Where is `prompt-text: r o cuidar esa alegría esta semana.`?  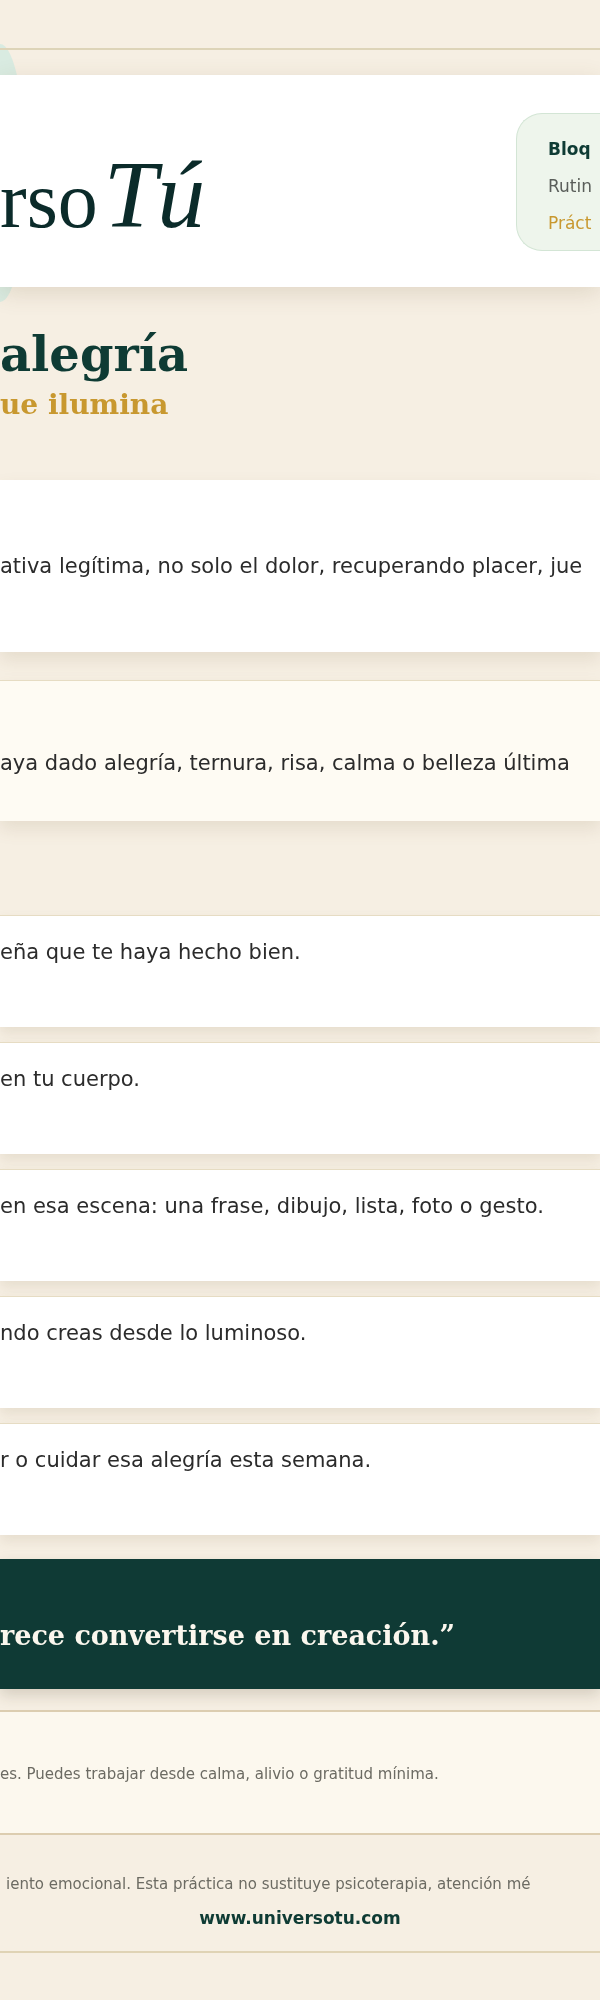 prompt-text: r o cuidar esa alegría esta semana. is located at coordinates (186, 1460).